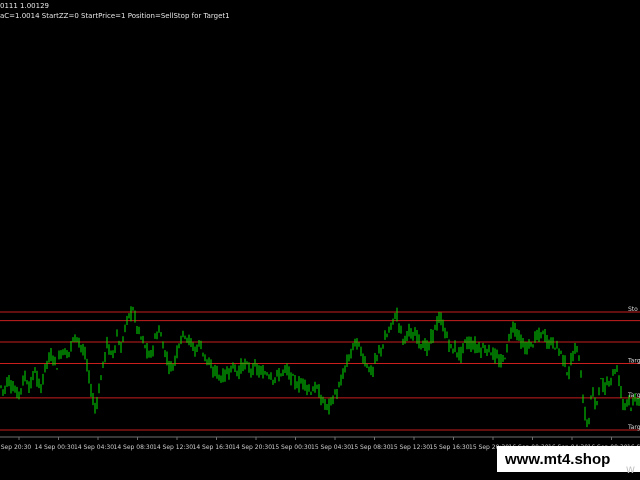  I want to click on x-tick-label: 14 Sep 16:30, so click(213, 447).